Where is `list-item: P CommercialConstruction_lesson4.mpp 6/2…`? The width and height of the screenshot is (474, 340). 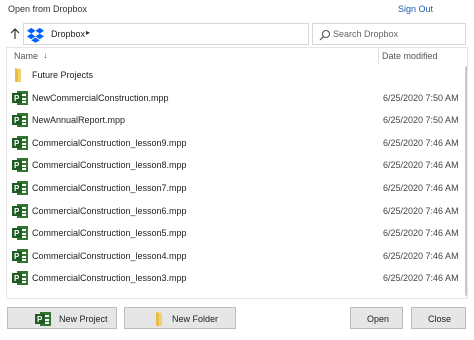 list-item: P CommercialConstruction_lesson4.mpp 6/2… is located at coordinates (235, 256).